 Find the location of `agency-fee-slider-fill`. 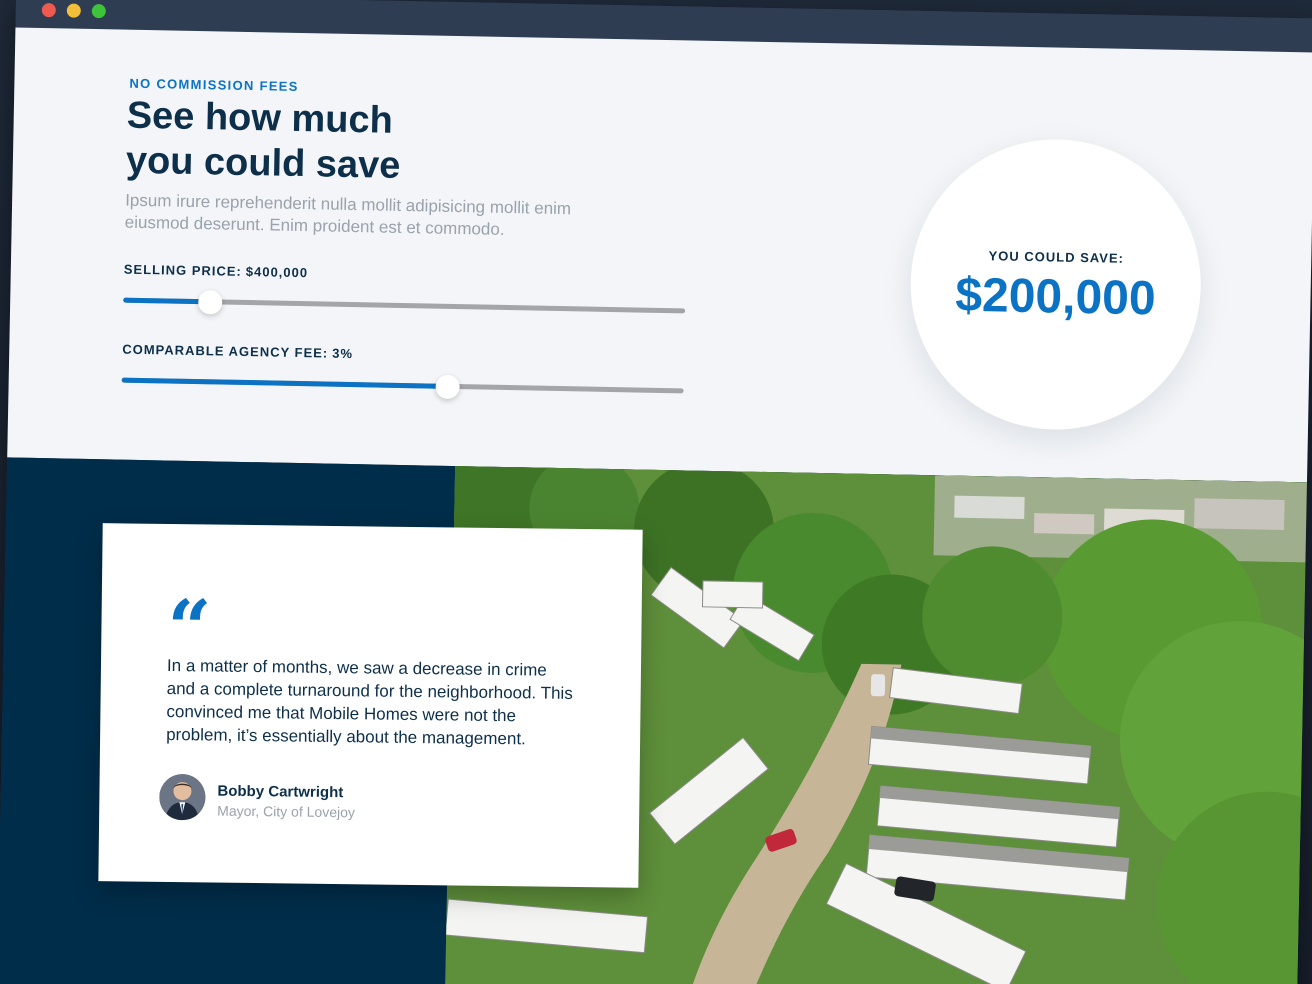

agency-fee-slider-fill is located at coordinates (284, 383).